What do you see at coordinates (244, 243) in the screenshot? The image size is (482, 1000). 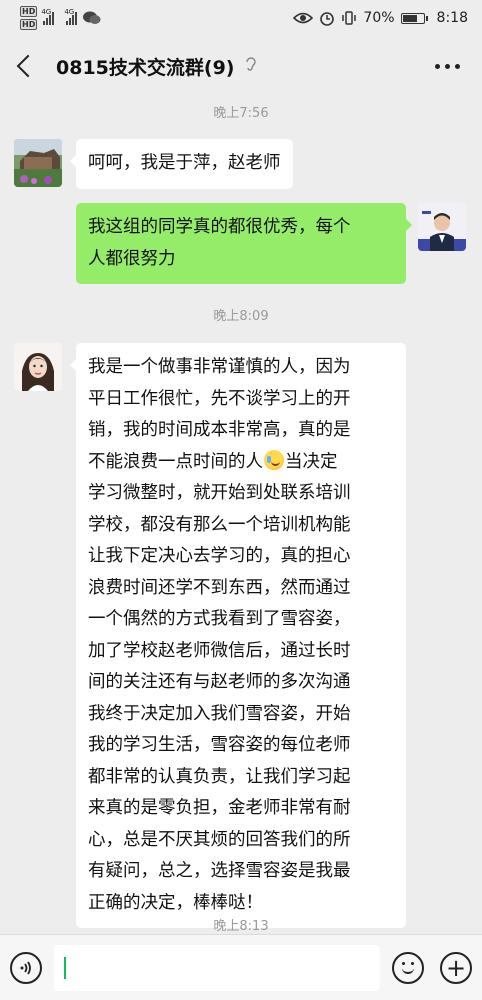 I see `message-bubble-outgoing: 我这组的同学真的都很优秀，每个 人都很努力` at bounding box center [244, 243].